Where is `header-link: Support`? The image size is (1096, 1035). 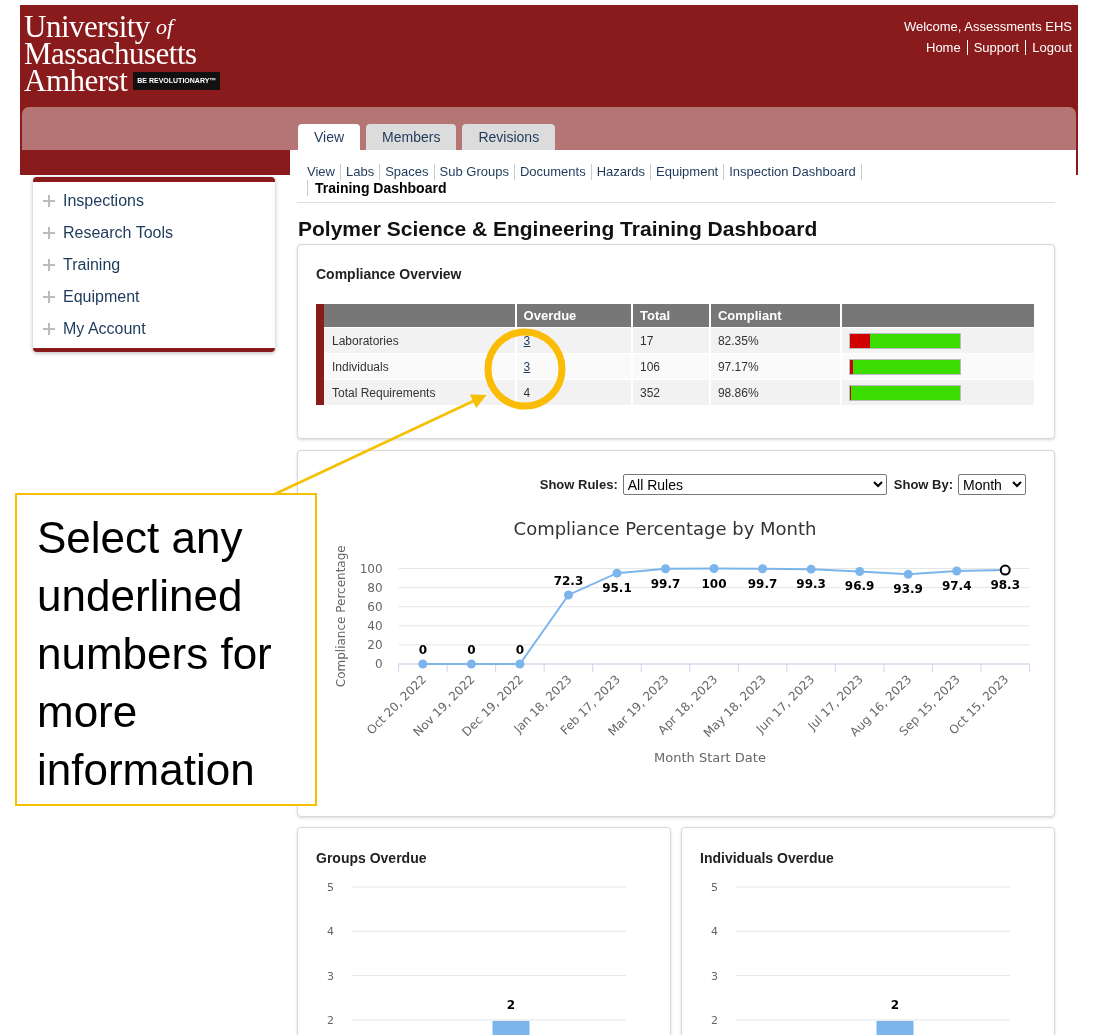 header-link: Support is located at coordinates (996, 47).